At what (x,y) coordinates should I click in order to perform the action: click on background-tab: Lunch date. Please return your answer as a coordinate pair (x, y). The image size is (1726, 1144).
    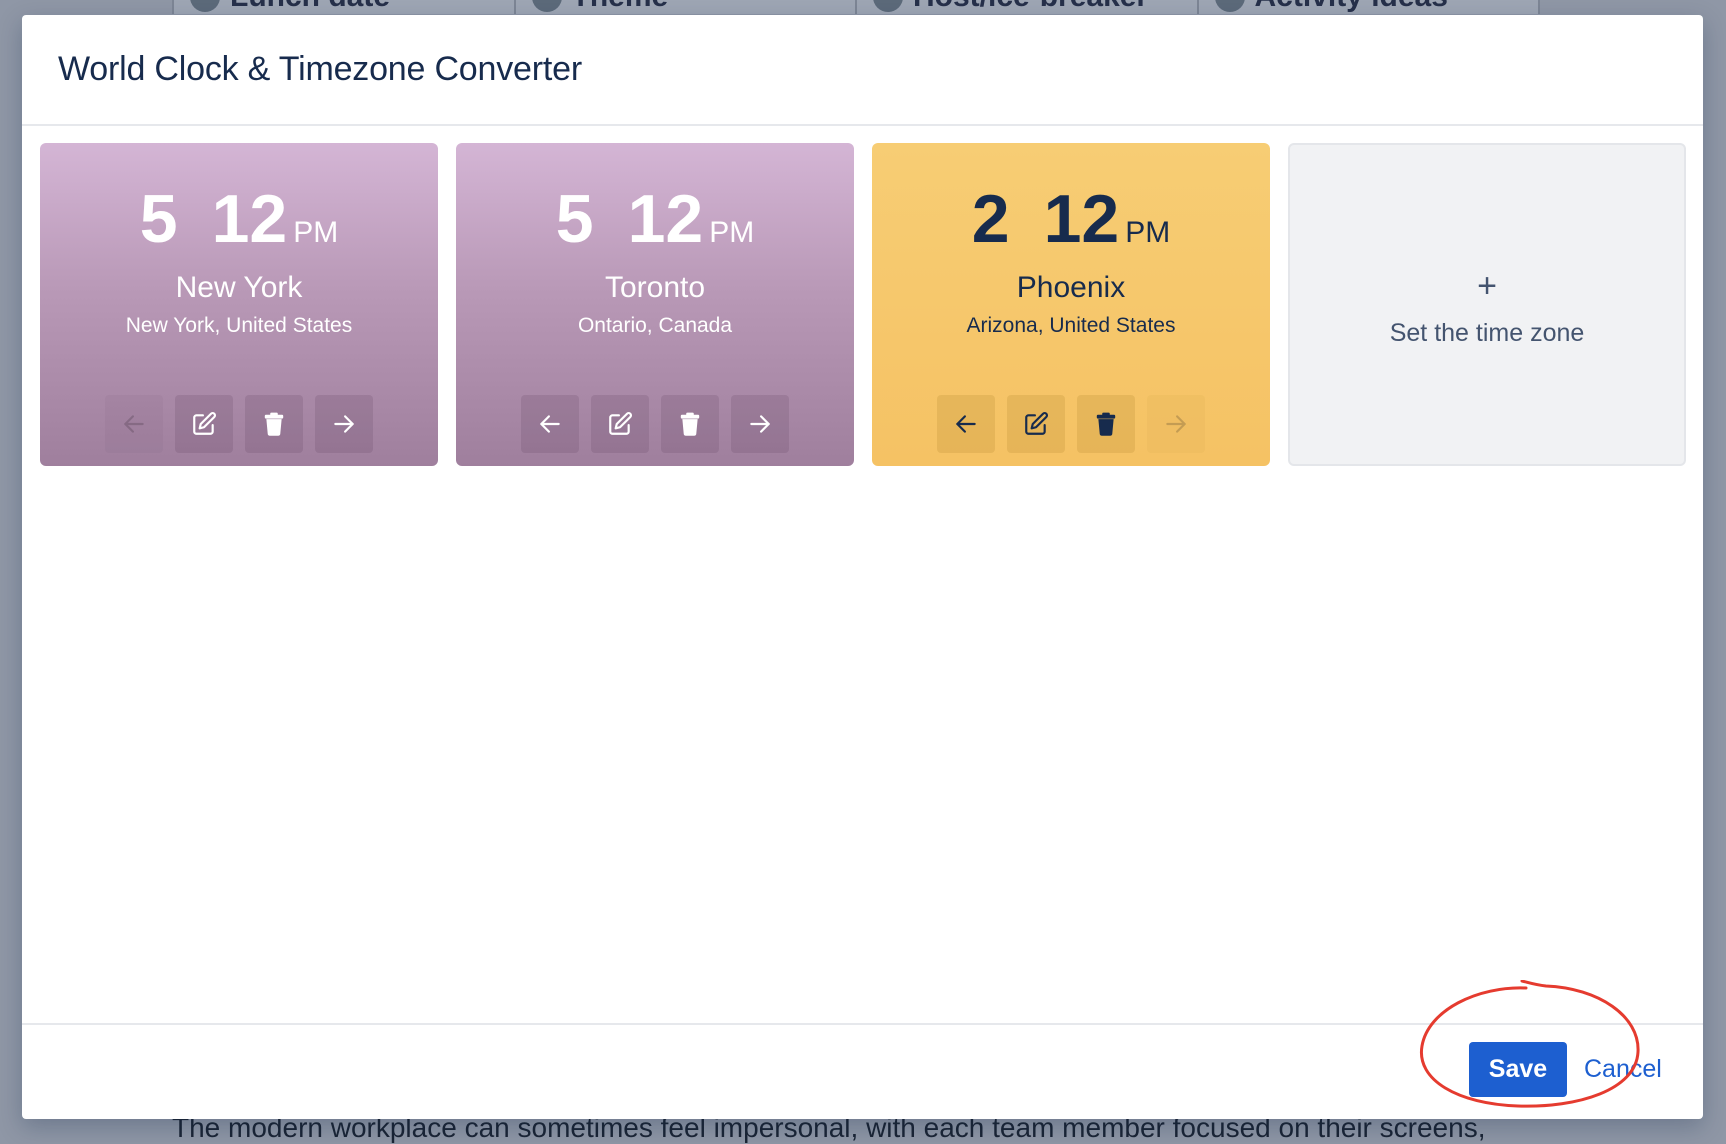
    Looking at the image, I should click on (344, 7).